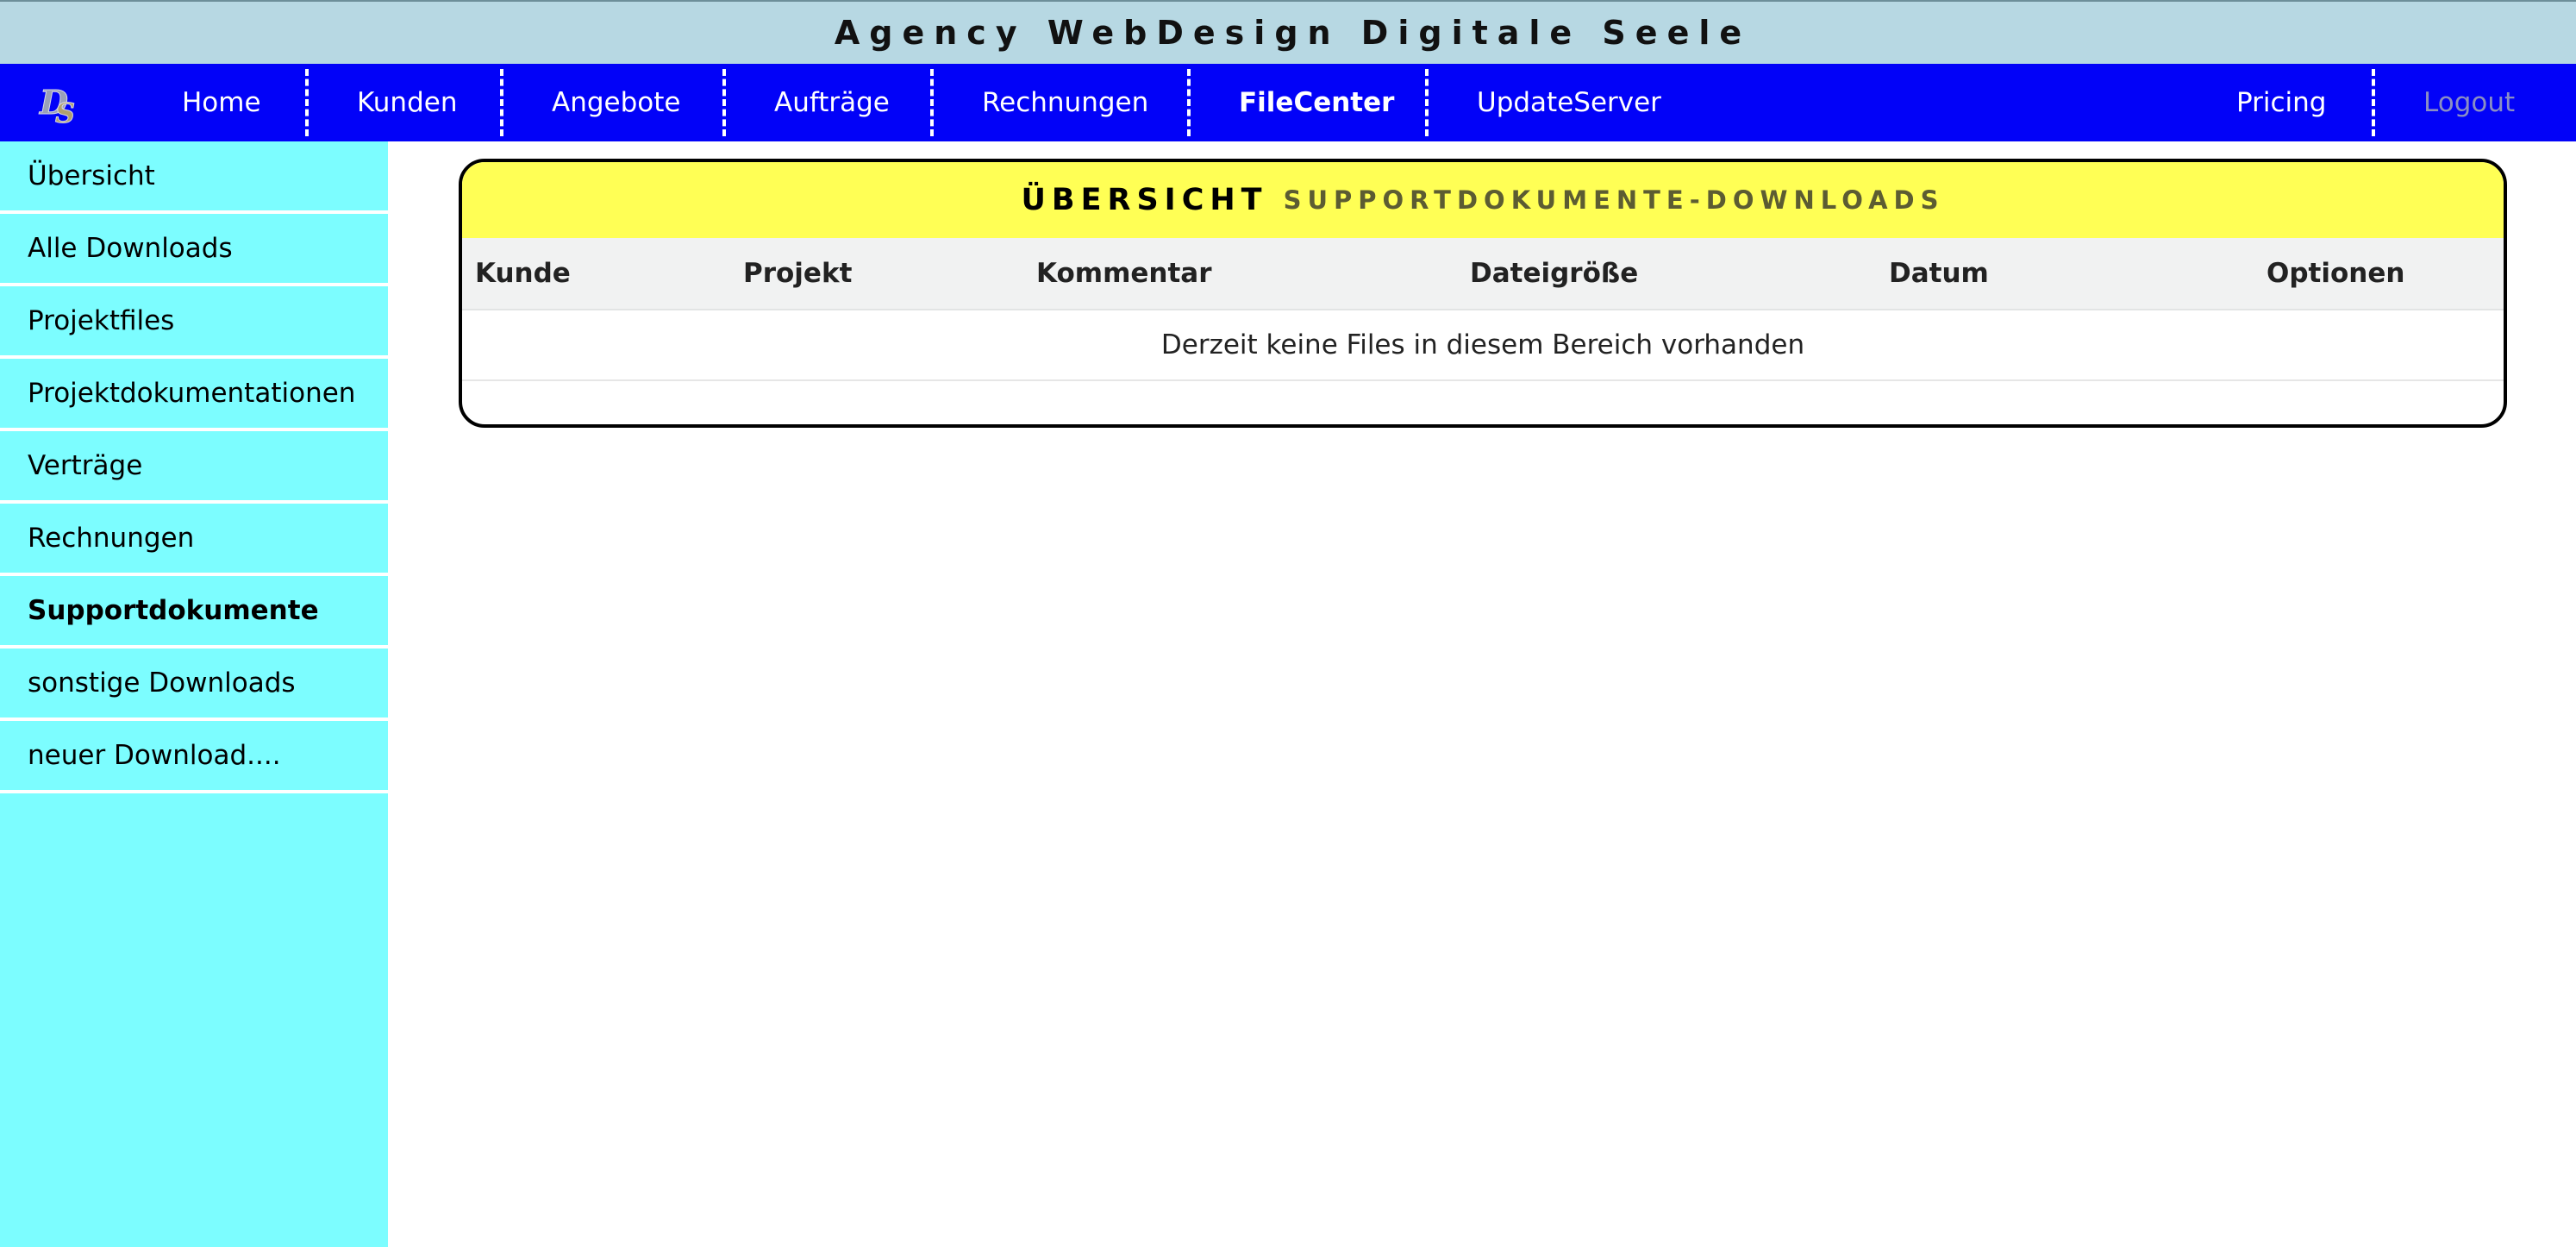 The width and height of the screenshot is (2576, 1247). What do you see at coordinates (523, 273) in the screenshot?
I see `column-header-kunde: Kunde` at bounding box center [523, 273].